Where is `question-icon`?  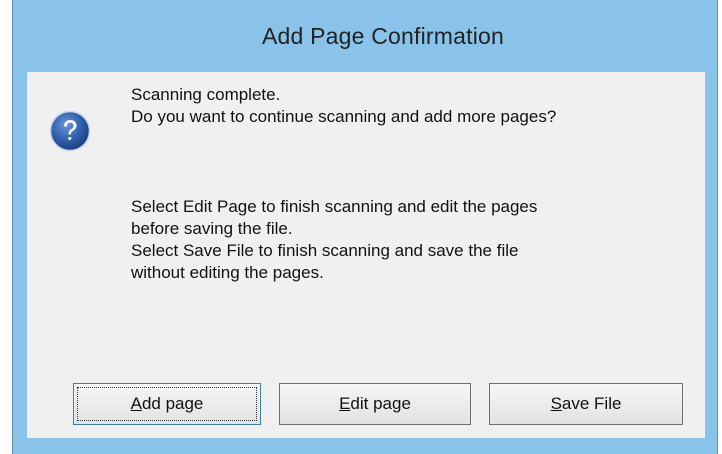
question-icon is located at coordinates (70, 131).